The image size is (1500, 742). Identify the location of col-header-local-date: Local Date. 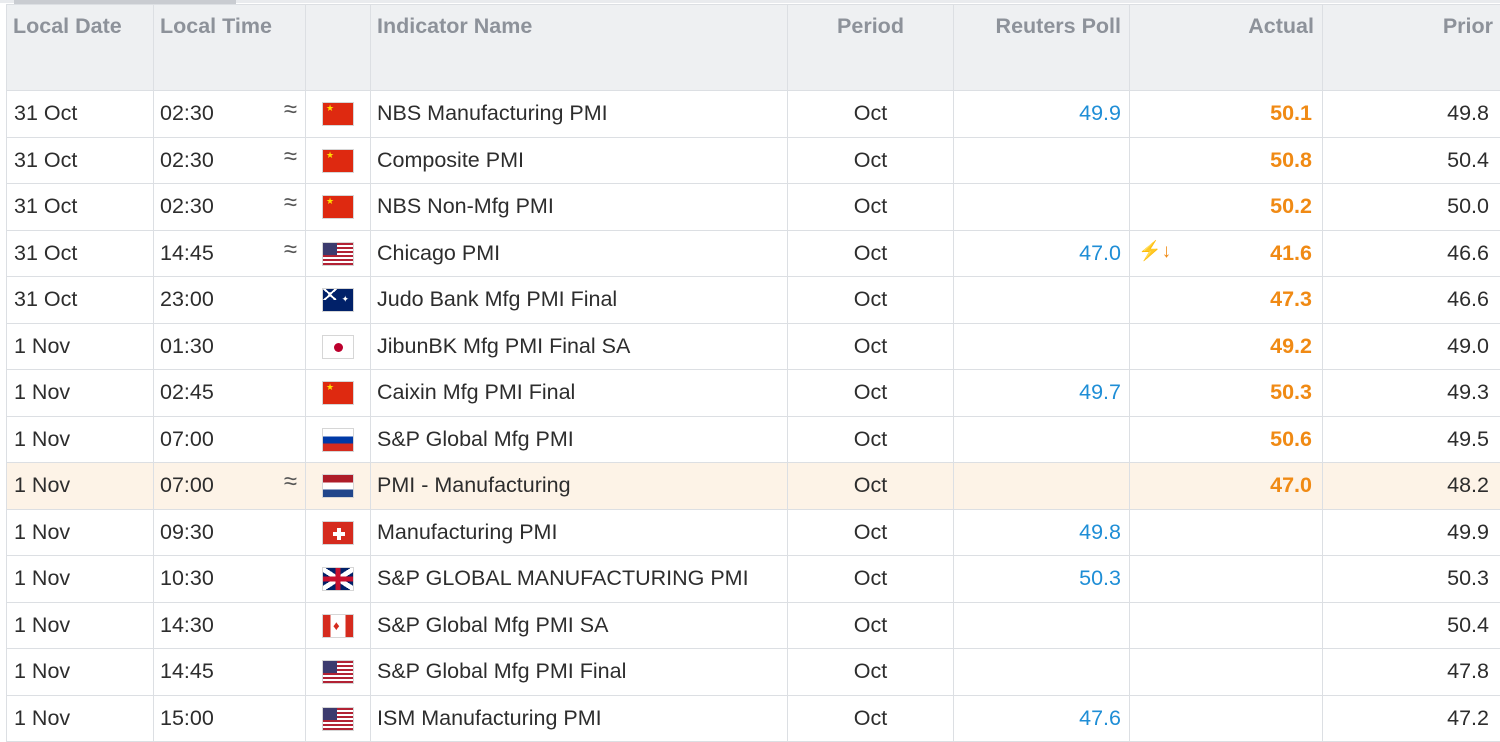
(80, 48).